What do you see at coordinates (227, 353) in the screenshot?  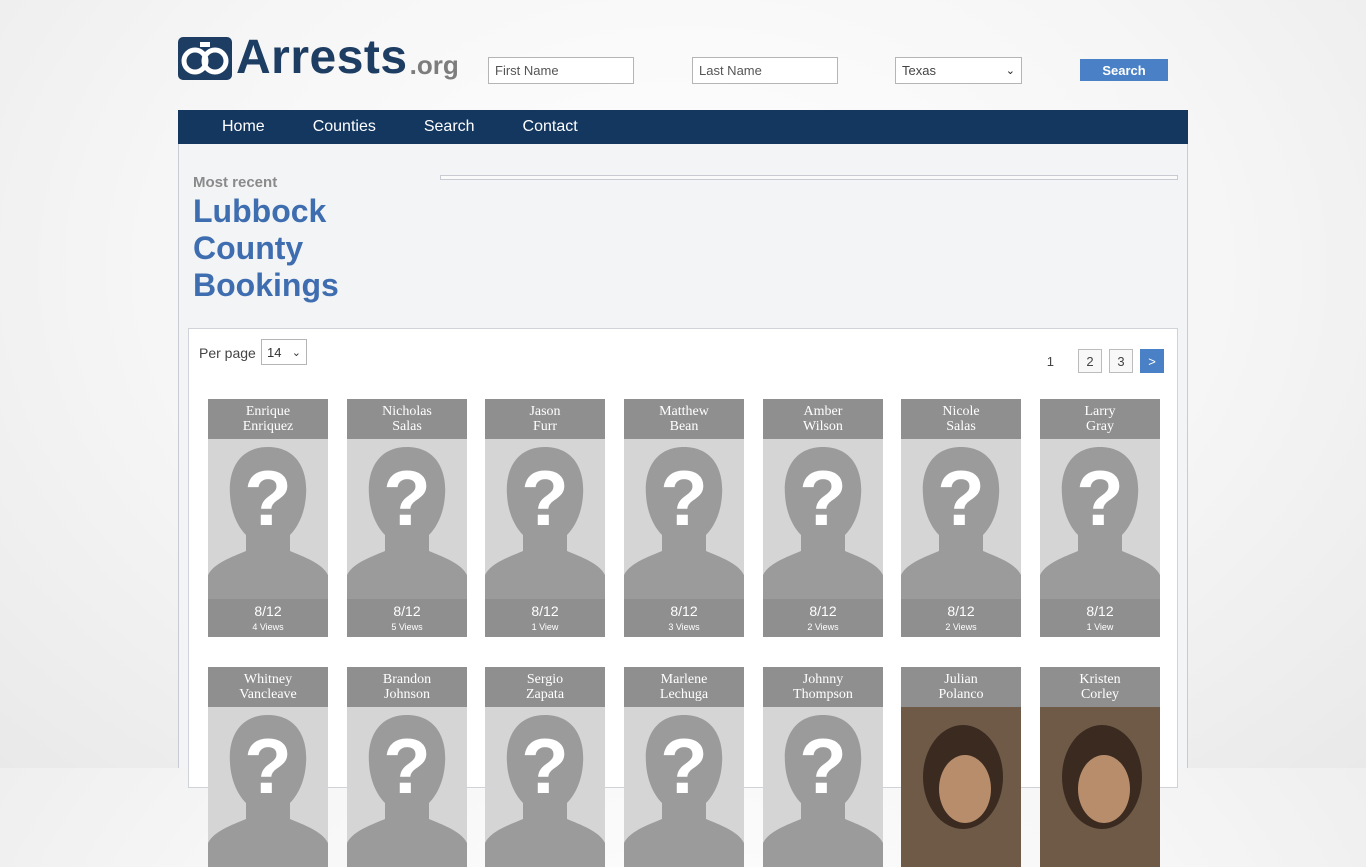 I see `per-page-label: Per page` at bounding box center [227, 353].